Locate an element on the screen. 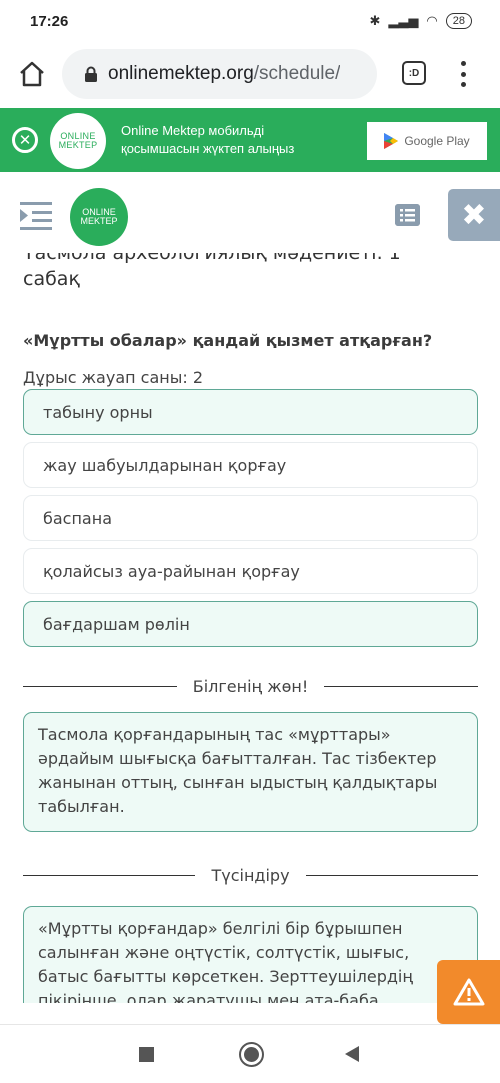  list-icon is located at coordinates (407, 215).